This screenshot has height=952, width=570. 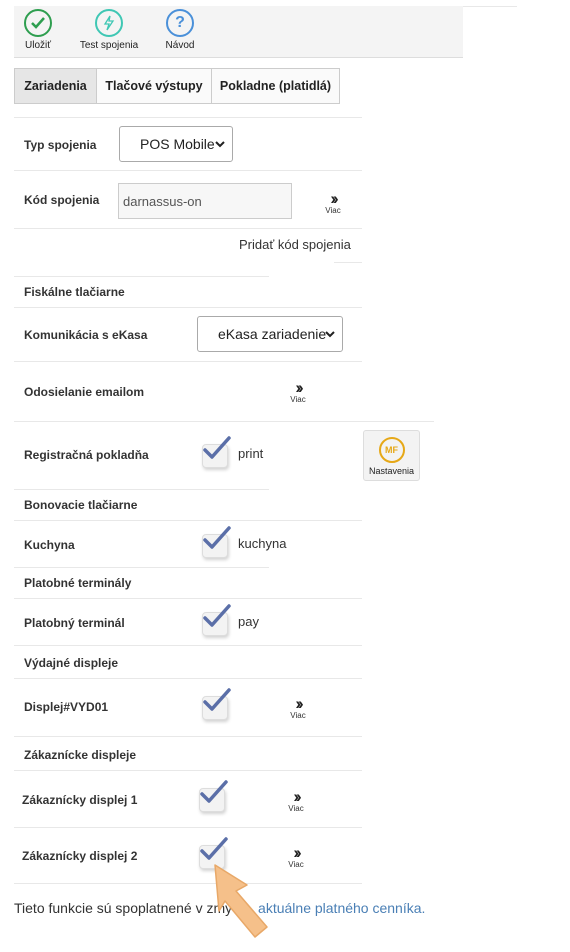 What do you see at coordinates (248, 621) in the screenshot?
I see `payment-terminal-value: pay` at bounding box center [248, 621].